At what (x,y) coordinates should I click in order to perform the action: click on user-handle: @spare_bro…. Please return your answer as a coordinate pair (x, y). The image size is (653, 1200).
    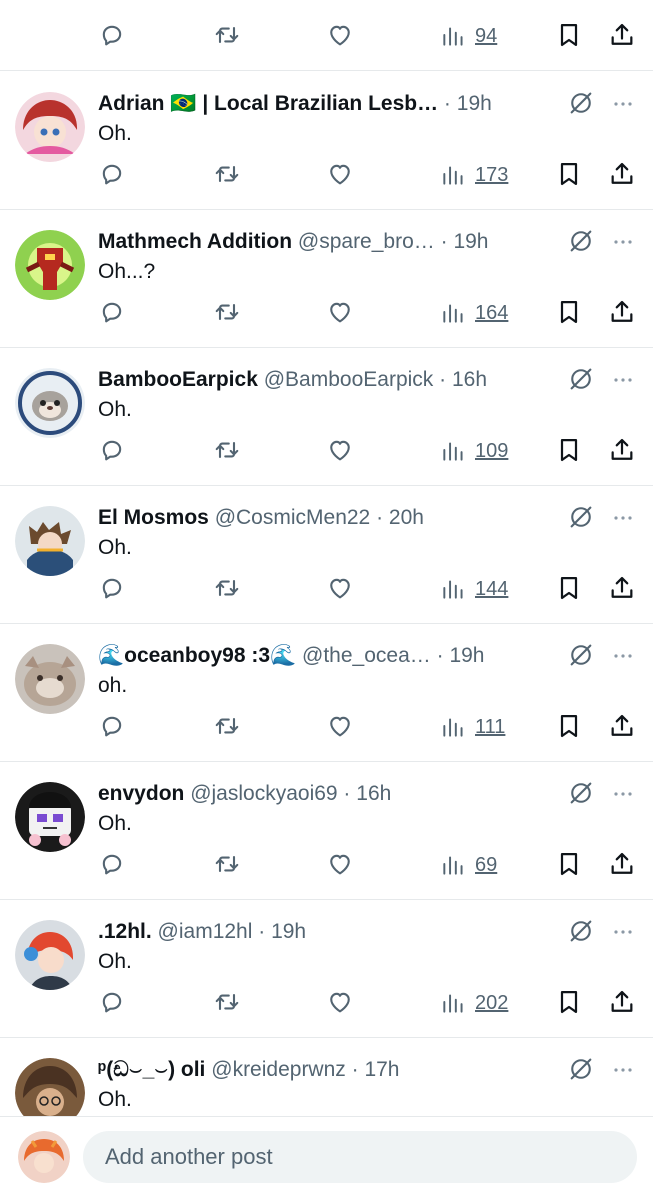
    Looking at the image, I should click on (366, 241).